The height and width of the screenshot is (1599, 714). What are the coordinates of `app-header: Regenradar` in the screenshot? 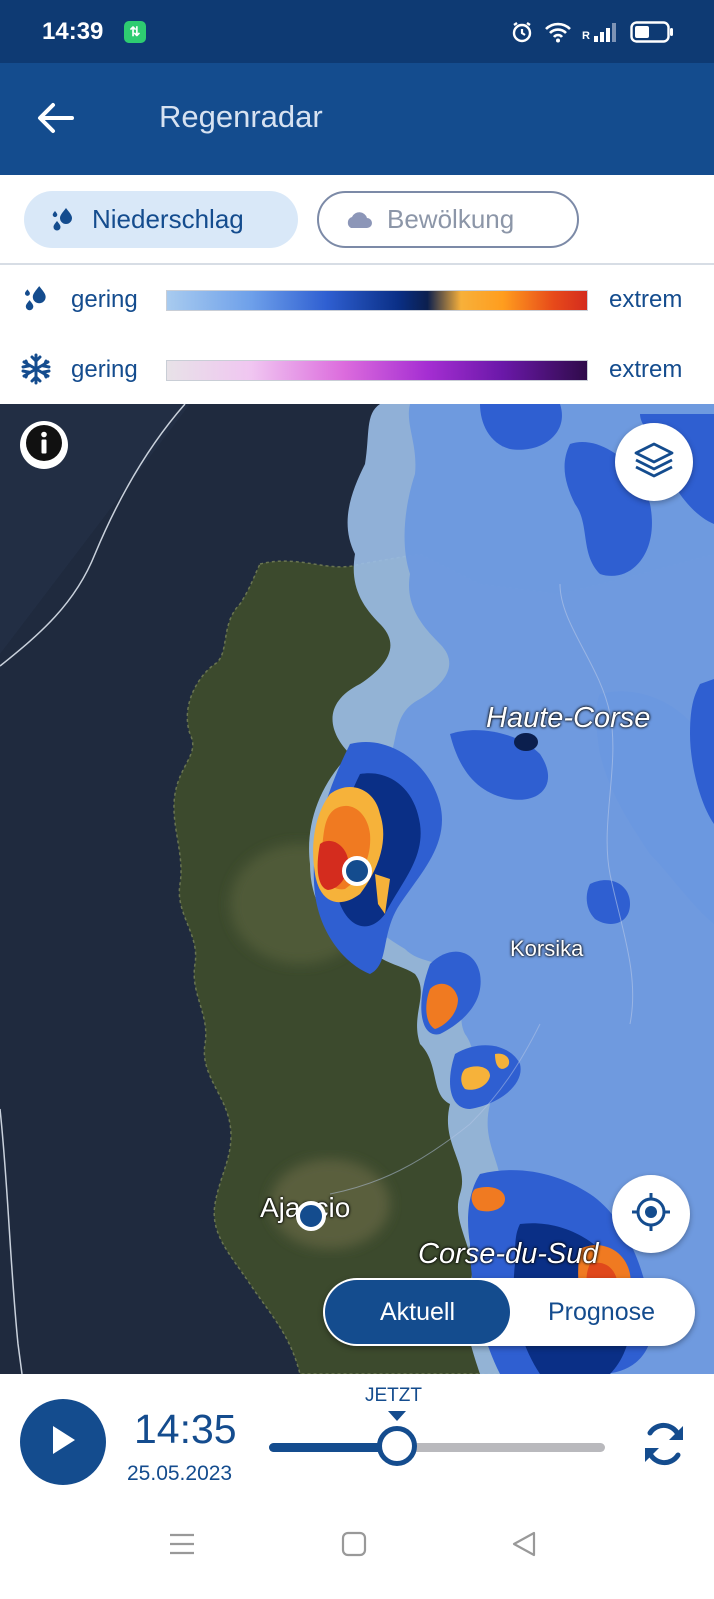 It's located at (357, 119).